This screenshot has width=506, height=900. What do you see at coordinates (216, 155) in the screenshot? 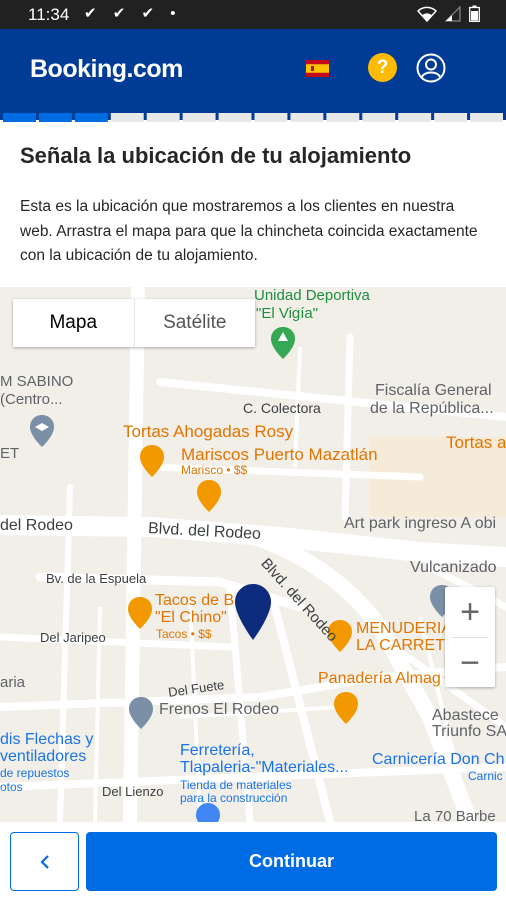
I see `page-title: Señala la ubicación de tu alojamiento` at bounding box center [216, 155].